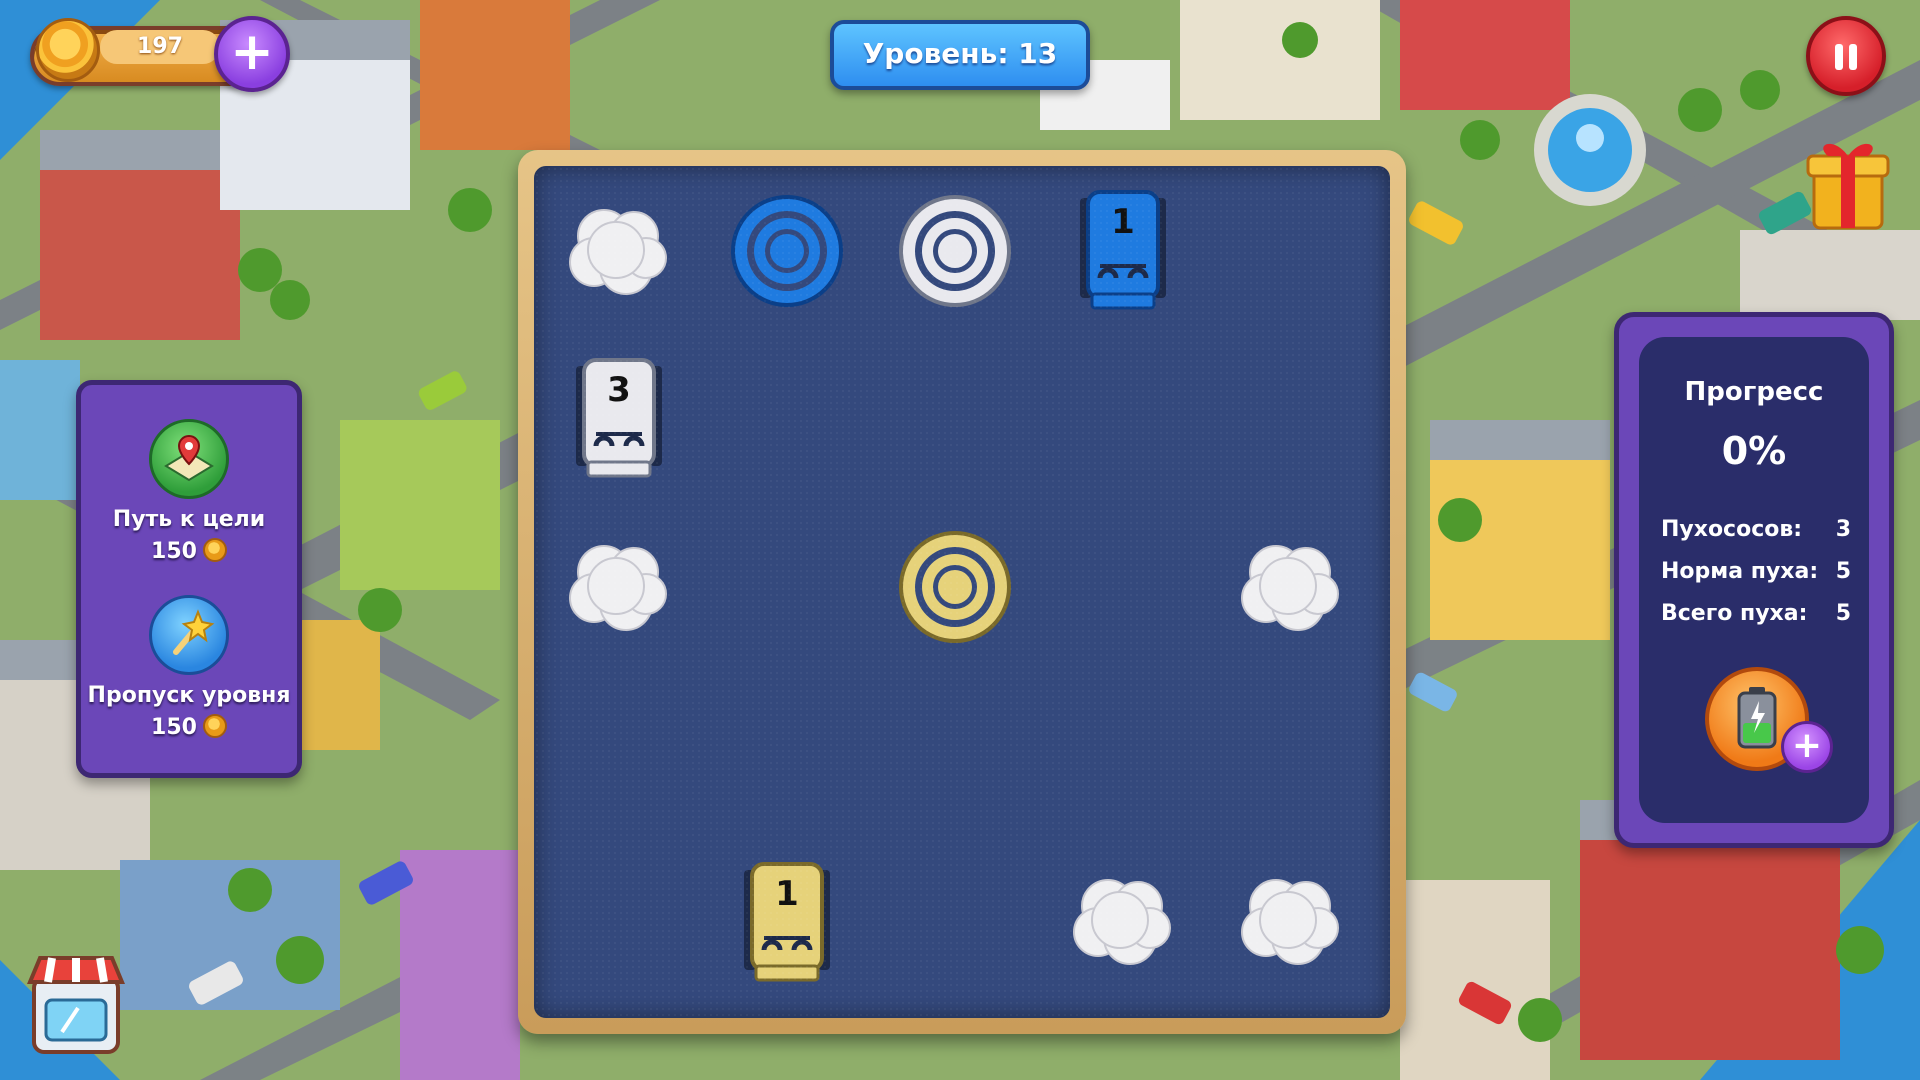 Image resolution: width=1920 pixels, height=1080 pixels. I want to click on target-white, so click(955, 251).